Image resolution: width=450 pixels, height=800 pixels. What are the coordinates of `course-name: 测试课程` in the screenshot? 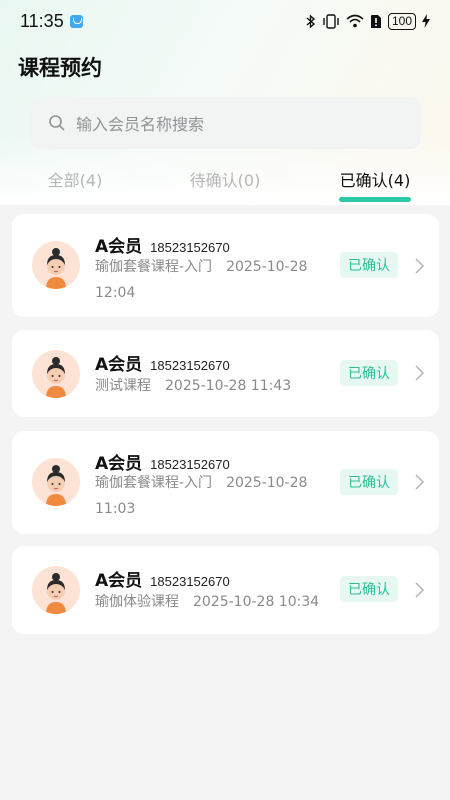 It's located at (123, 386).